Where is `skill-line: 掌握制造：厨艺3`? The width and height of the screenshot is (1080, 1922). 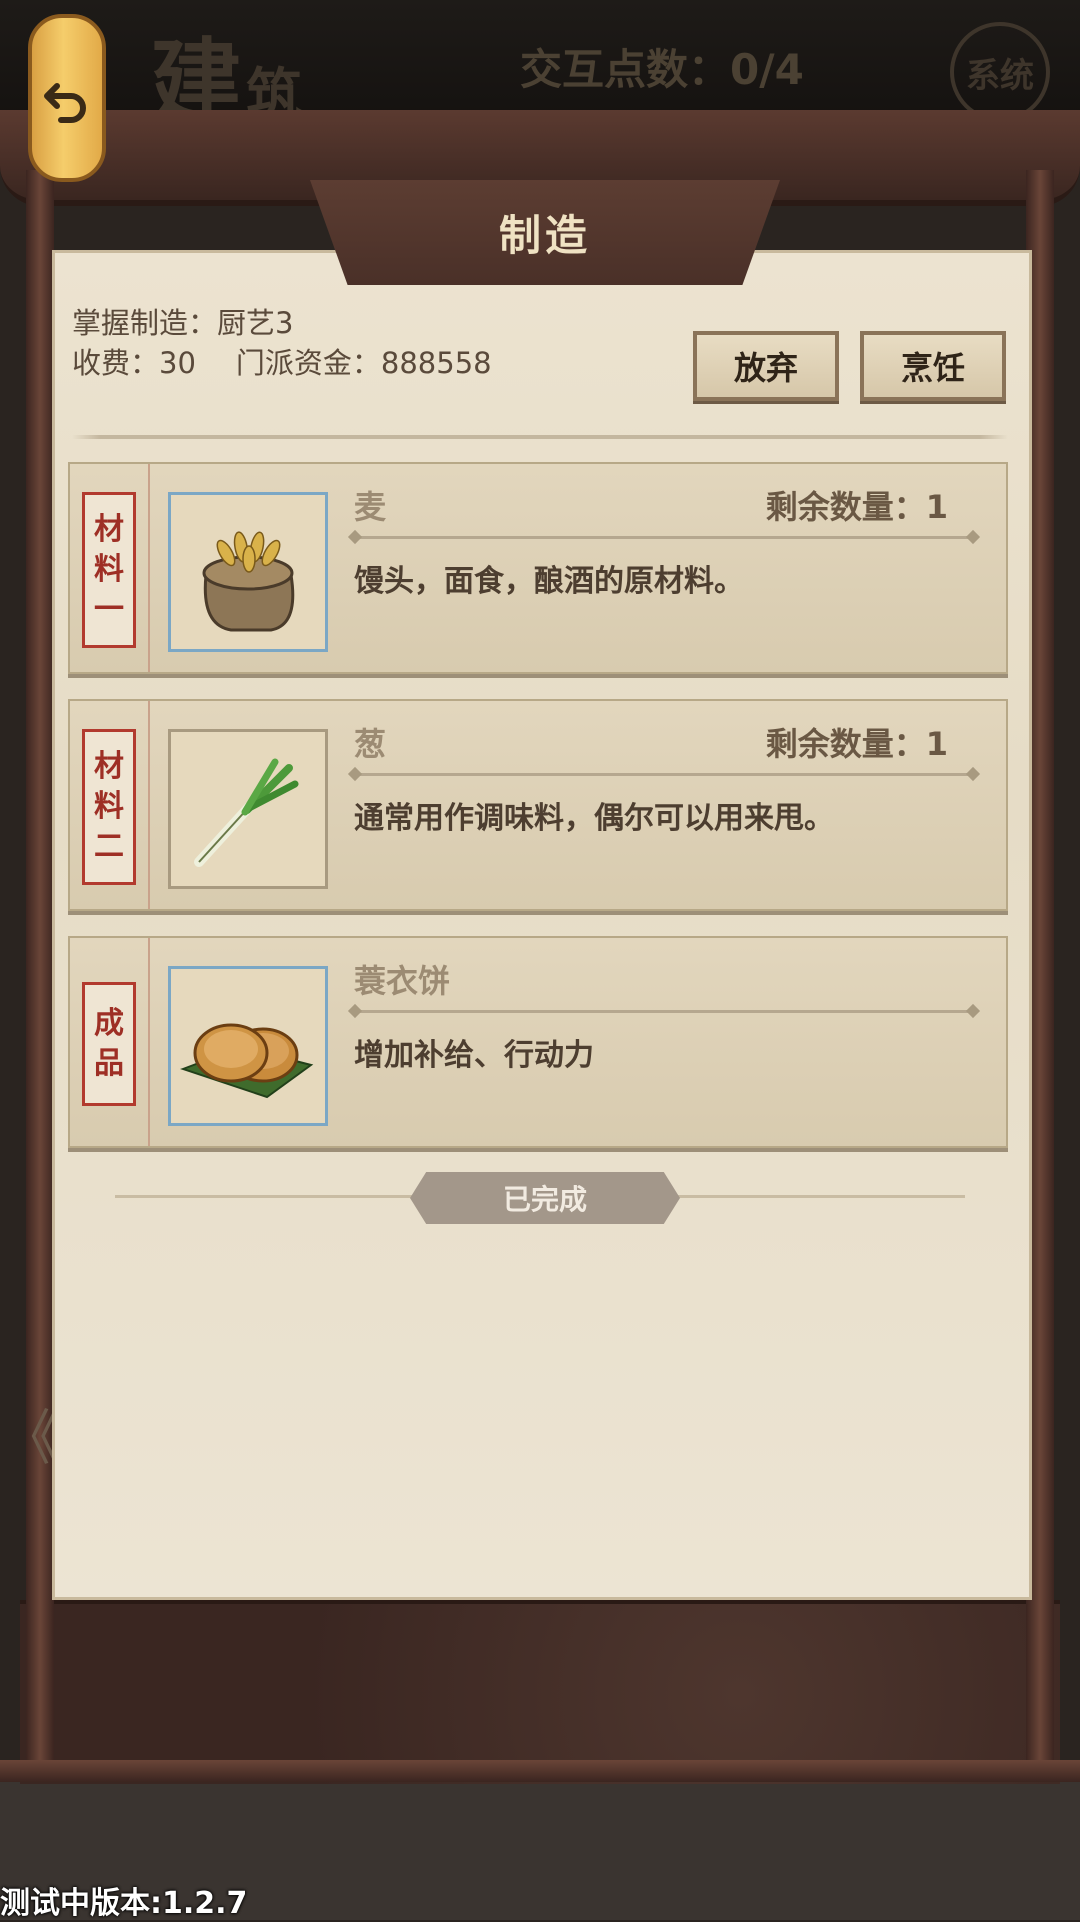
skill-line: 掌握制造：厨艺3 is located at coordinates (183, 323).